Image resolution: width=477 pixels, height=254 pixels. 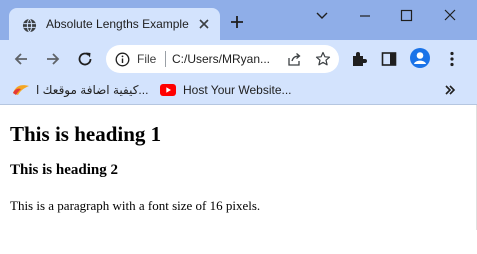 What do you see at coordinates (21, 90) in the screenshot?
I see `bookmark-favicon` at bounding box center [21, 90].